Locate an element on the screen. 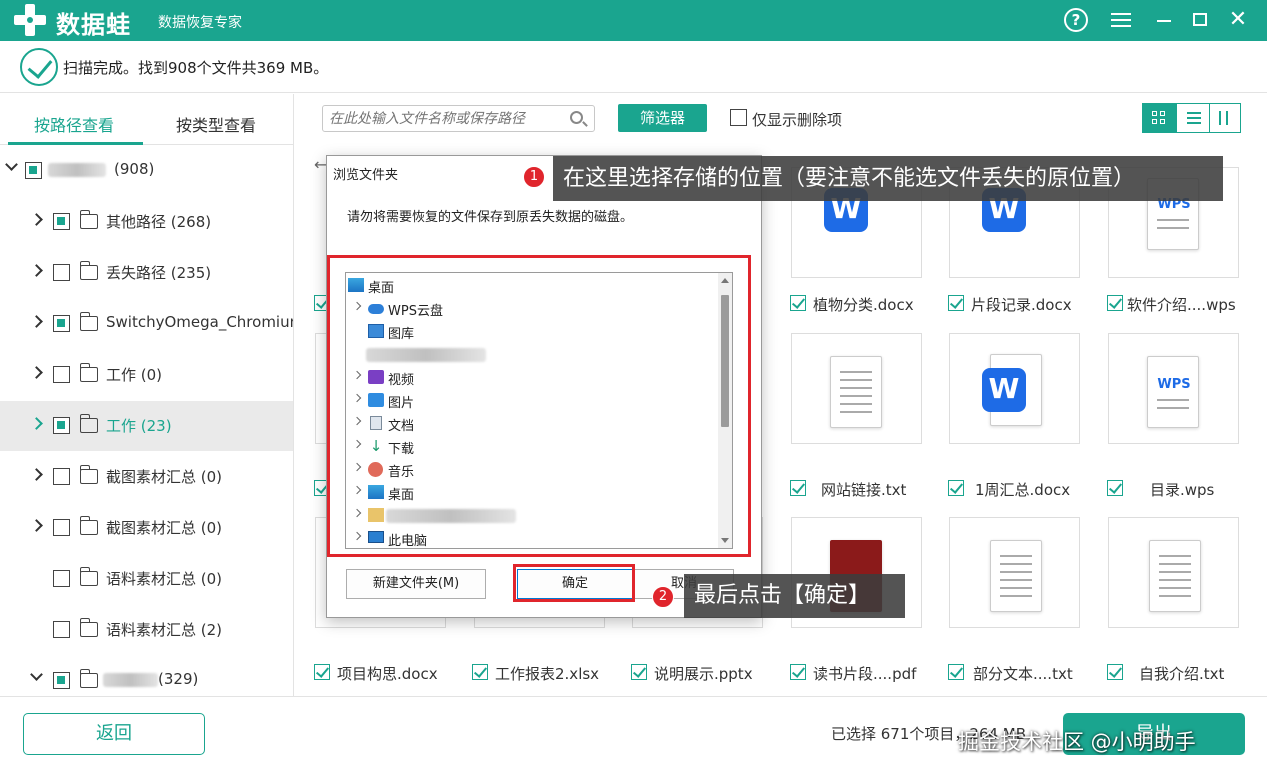 The height and width of the screenshot is (775, 1267). tree-item-label: SwitchyOmega_Chromium is located at coordinates (200, 322).